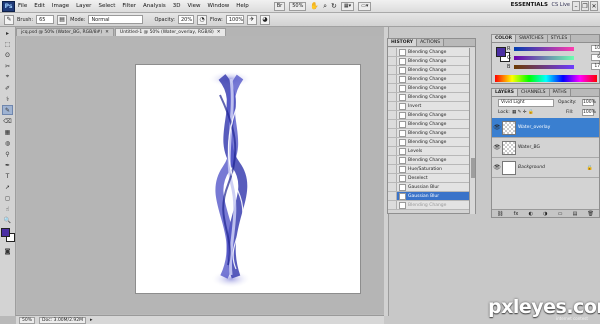  I want to click on layer-mask-icon: ◐, so click(531, 214).